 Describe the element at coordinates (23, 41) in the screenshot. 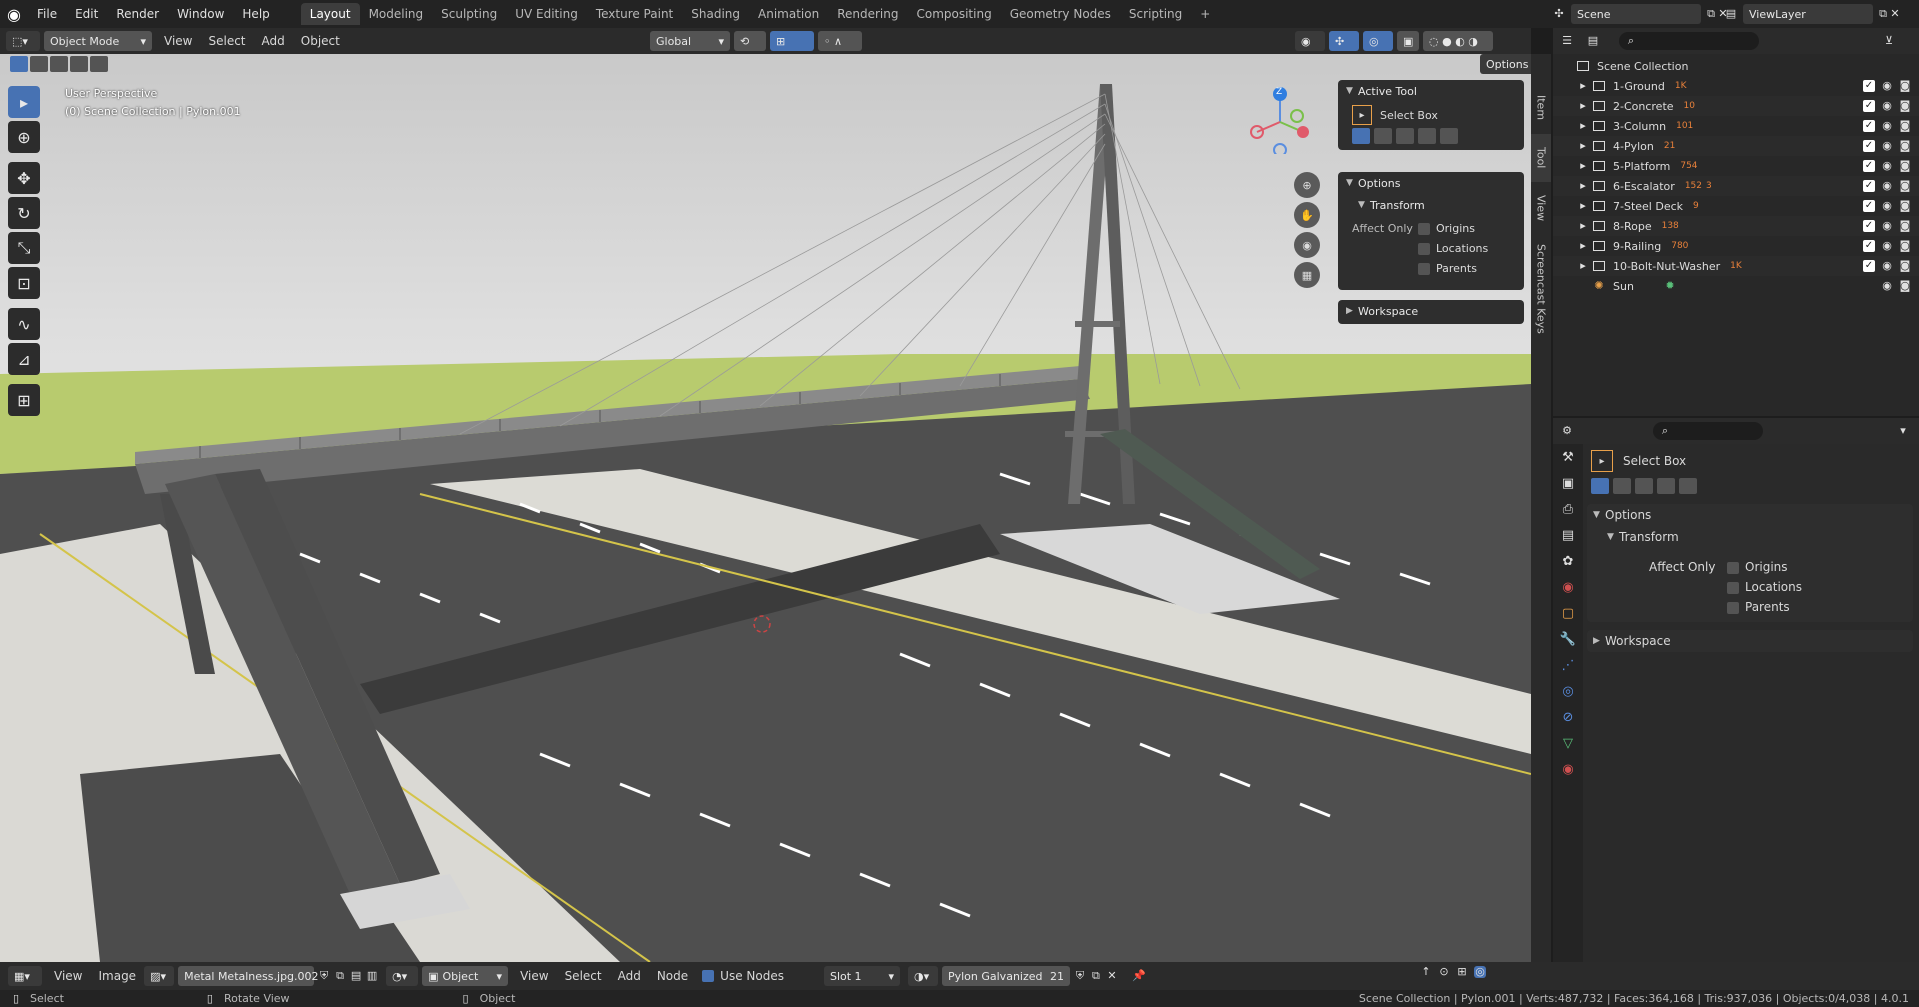

I see `editor-type-button: ⬚▾` at that location.